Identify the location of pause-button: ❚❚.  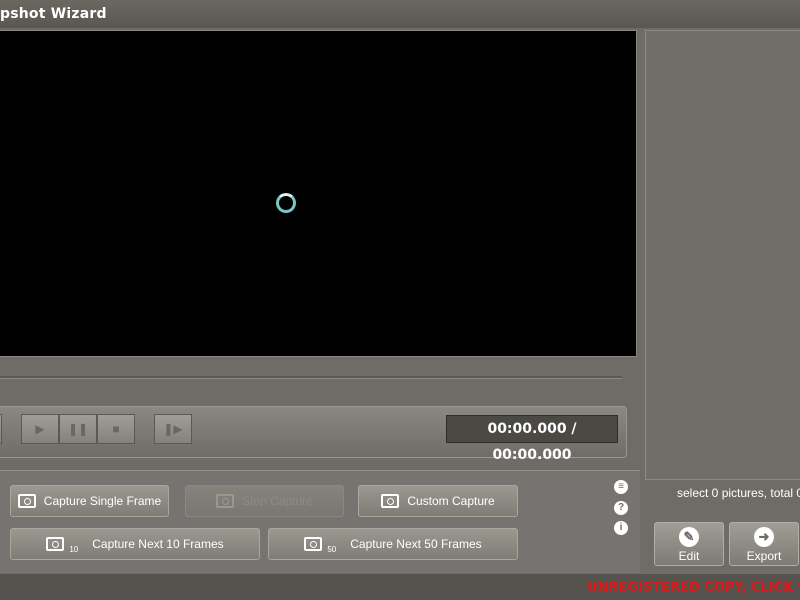
(78, 429).